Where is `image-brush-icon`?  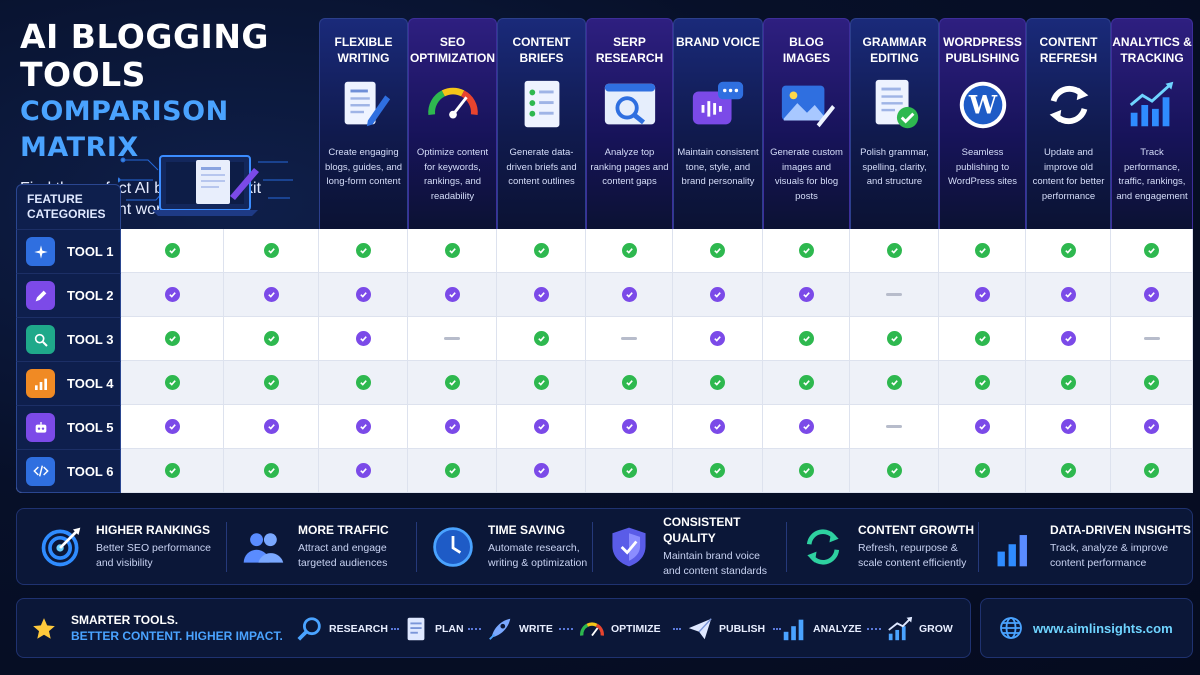 image-brush-icon is located at coordinates (807, 105).